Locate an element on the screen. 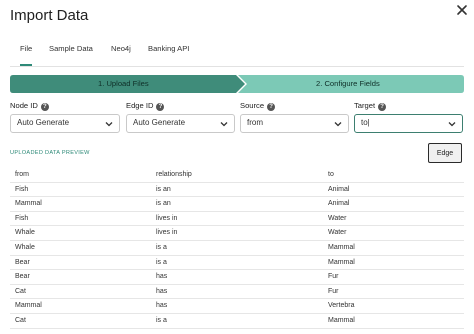 This screenshot has height=334, width=474. edge-id-label-text: Edge ID is located at coordinates (140, 105).